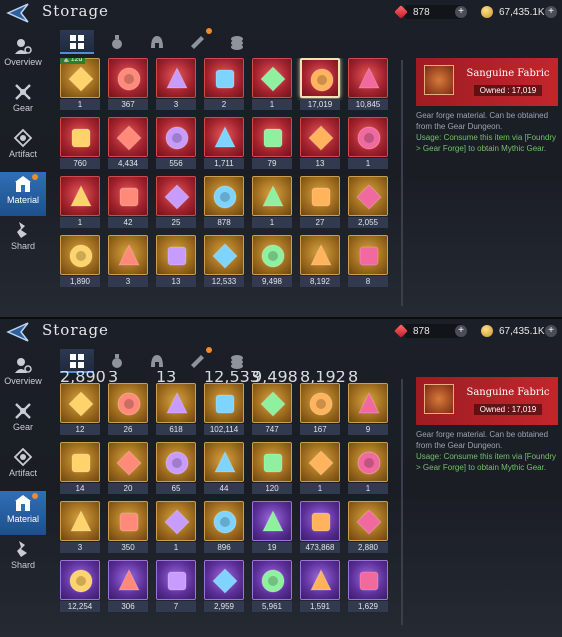  I want to click on item-slot: 9,498, so click(272, 263).